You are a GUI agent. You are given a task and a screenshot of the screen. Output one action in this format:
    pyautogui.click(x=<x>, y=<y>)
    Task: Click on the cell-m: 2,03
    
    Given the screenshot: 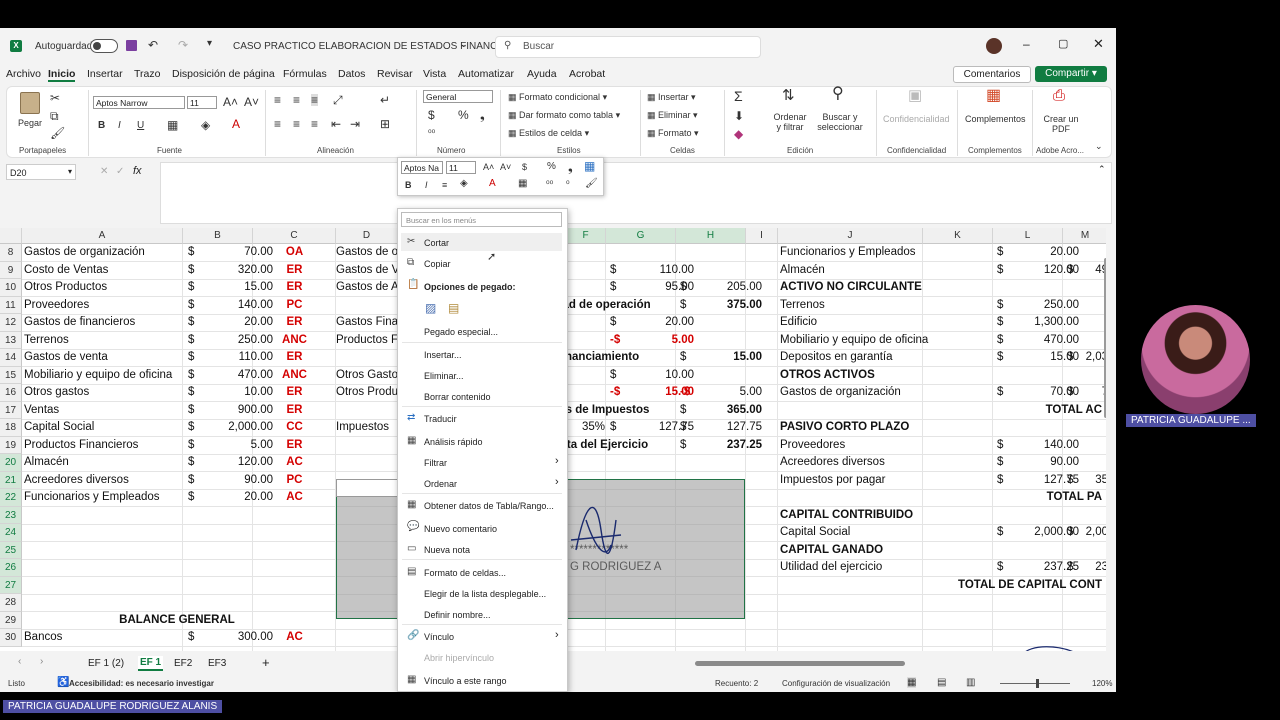 What is the action you would take?
    pyautogui.click(x=1096, y=357)
    